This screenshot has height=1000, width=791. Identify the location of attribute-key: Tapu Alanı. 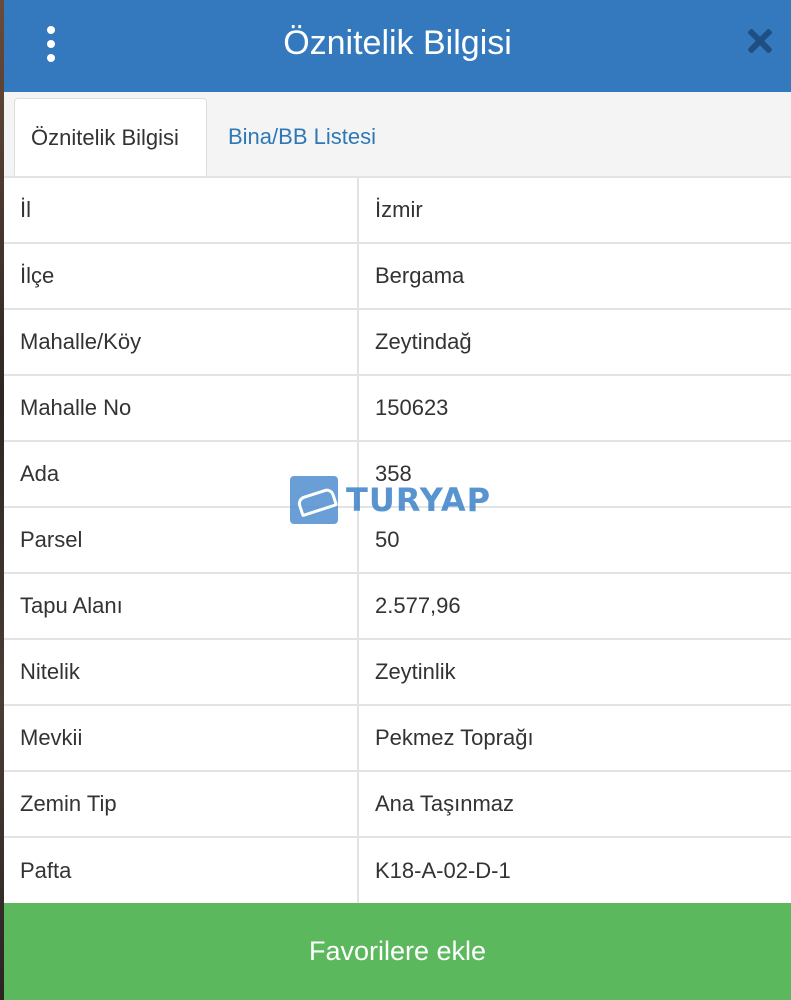
(181, 605).